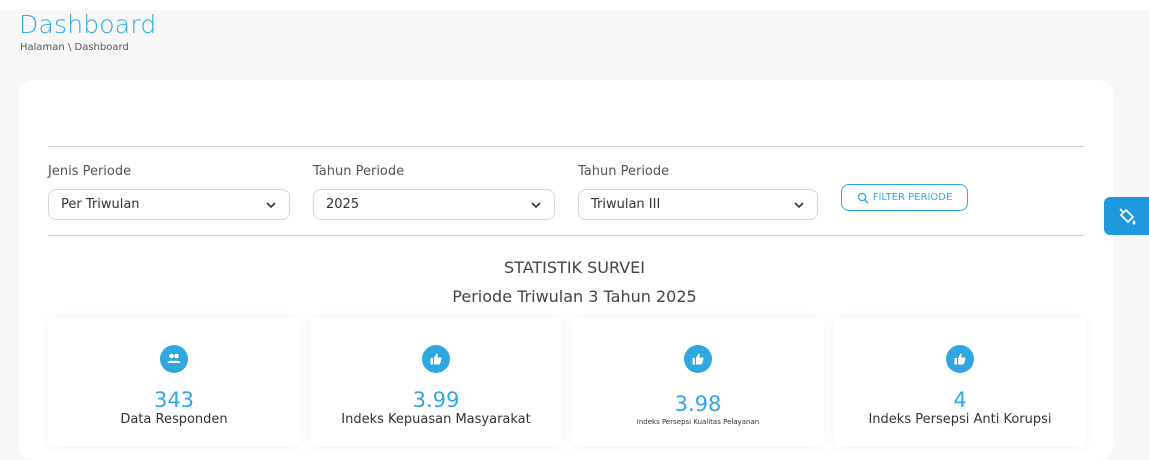 The width and height of the screenshot is (1149, 460). Describe the element at coordinates (698, 422) in the screenshot. I see `stat-label: Indeks Persepsi Kualitas Pelayanan` at that location.